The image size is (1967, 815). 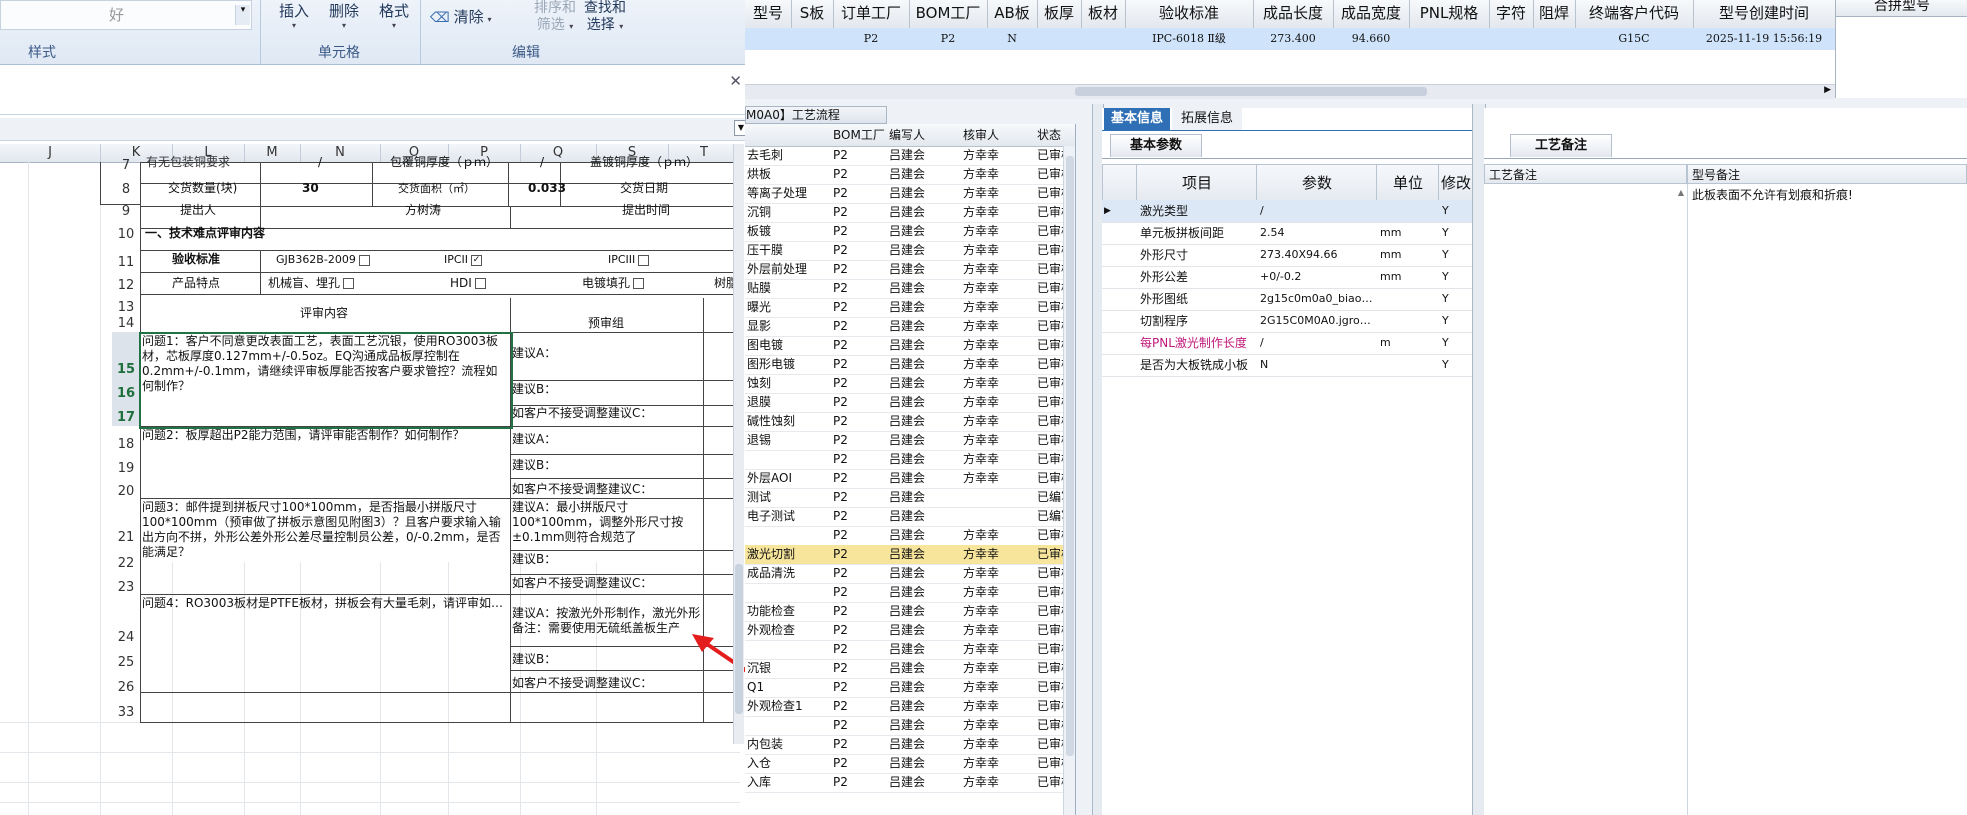 I want to click on process-row: 板镀P2吕建会方幸幸已审核, so click(x=910, y=232).